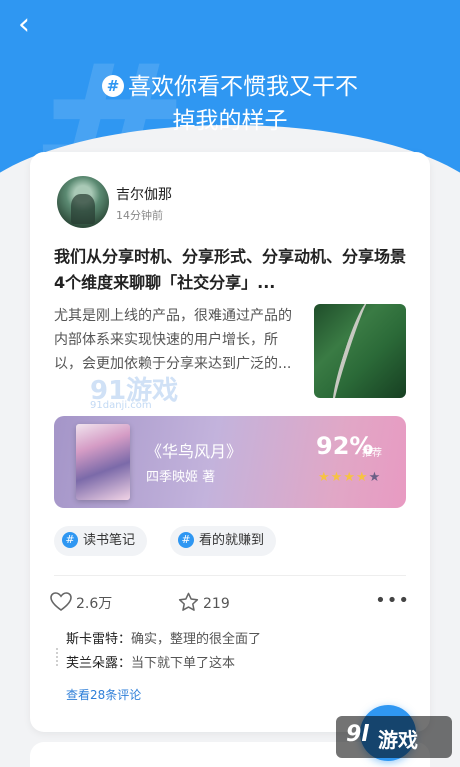 The height and width of the screenshot is (767, 460). I want to click on action-bar: 2.6万 219 •••, so click(230, 604).